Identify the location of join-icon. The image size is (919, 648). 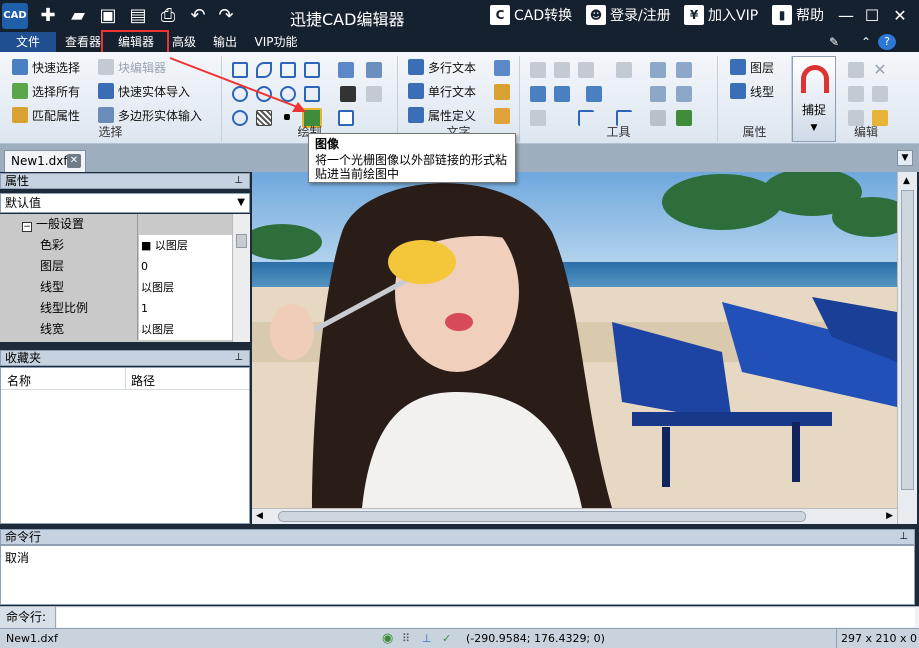
(658, 94).